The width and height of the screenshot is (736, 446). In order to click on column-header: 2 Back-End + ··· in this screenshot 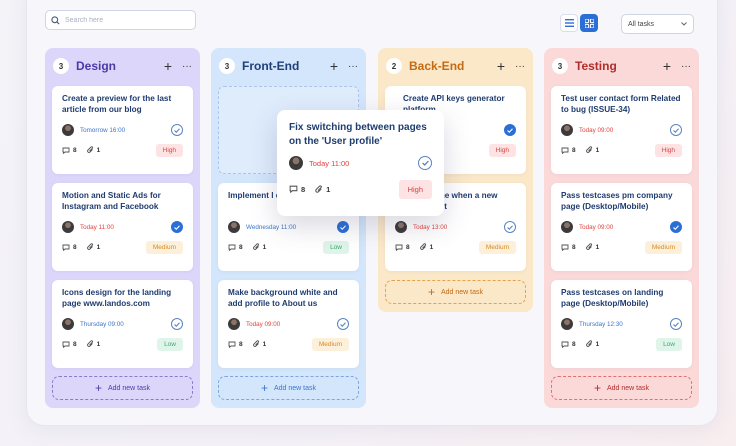, I will do `click(455, 66)`.